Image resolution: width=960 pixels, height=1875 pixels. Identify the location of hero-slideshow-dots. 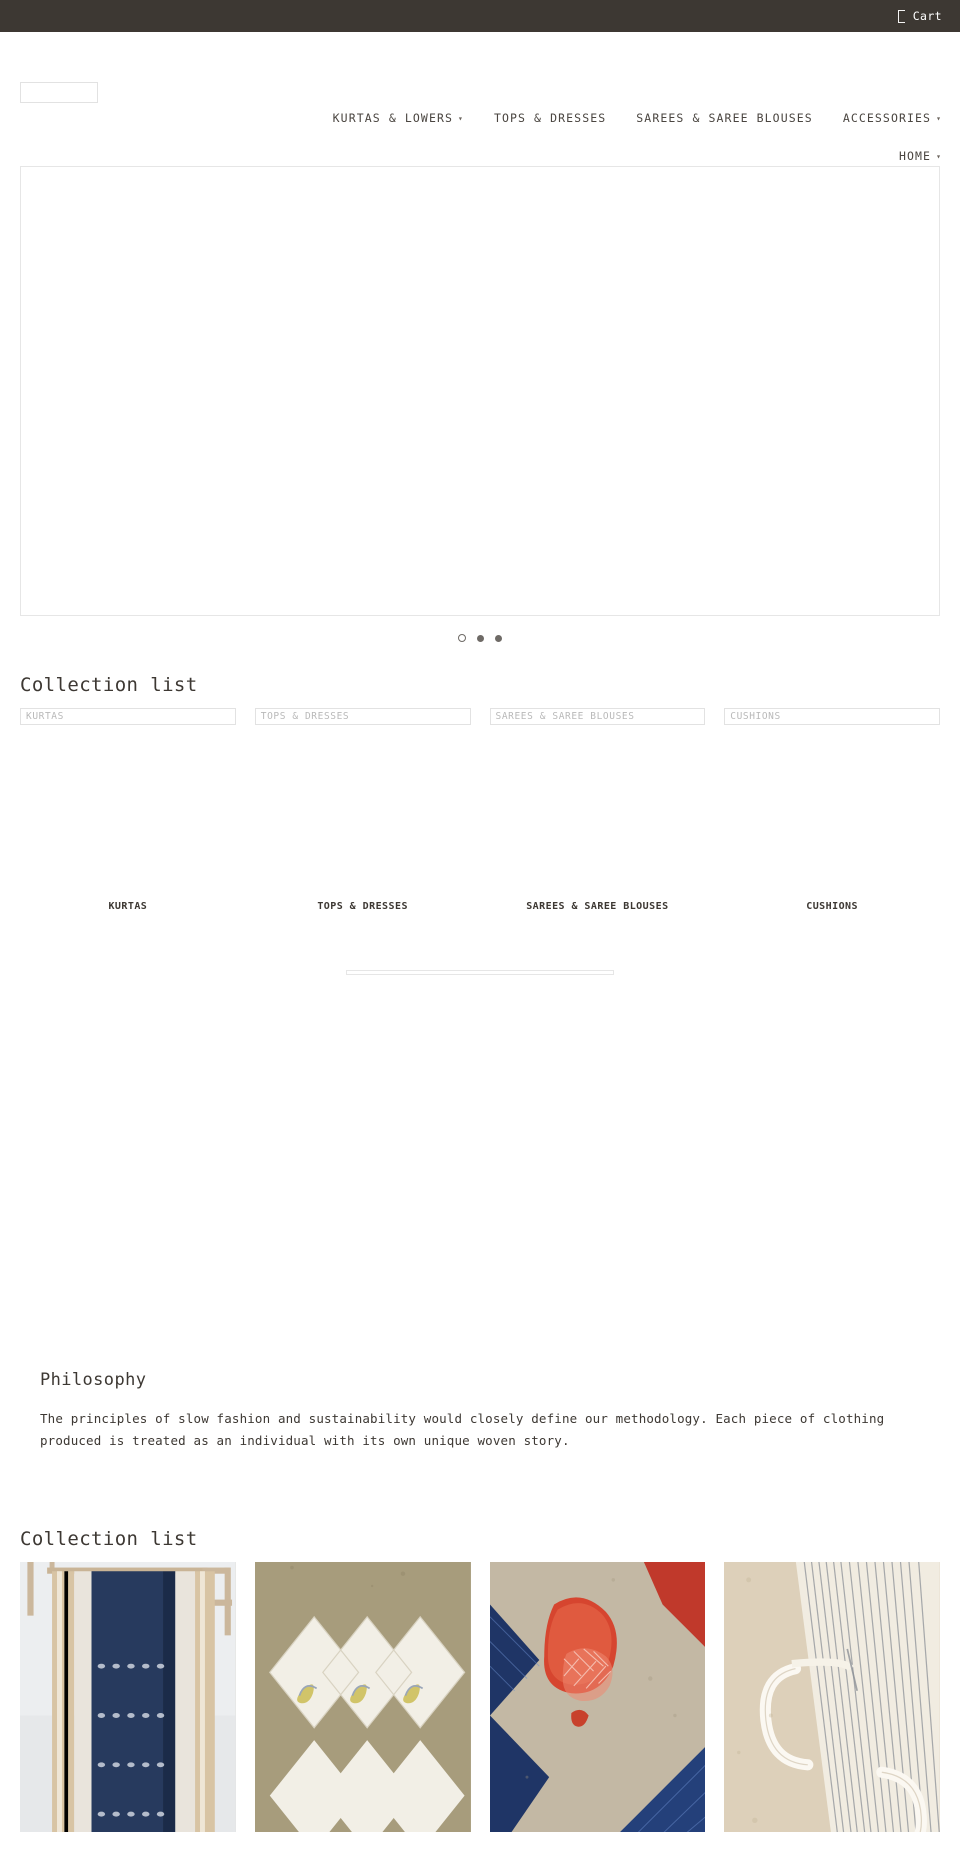
(480, 638).